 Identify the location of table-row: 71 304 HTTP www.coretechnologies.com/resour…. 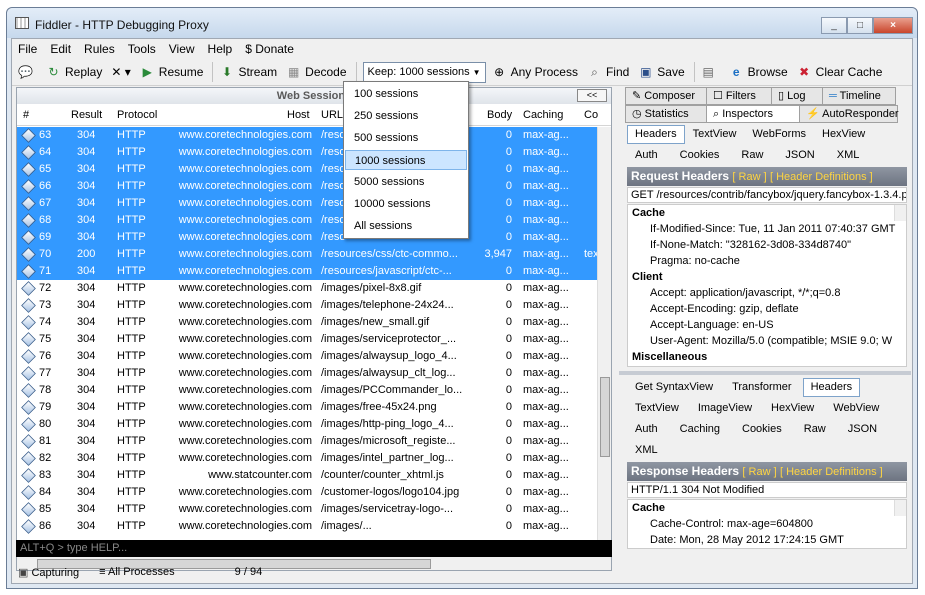
(307, 271).